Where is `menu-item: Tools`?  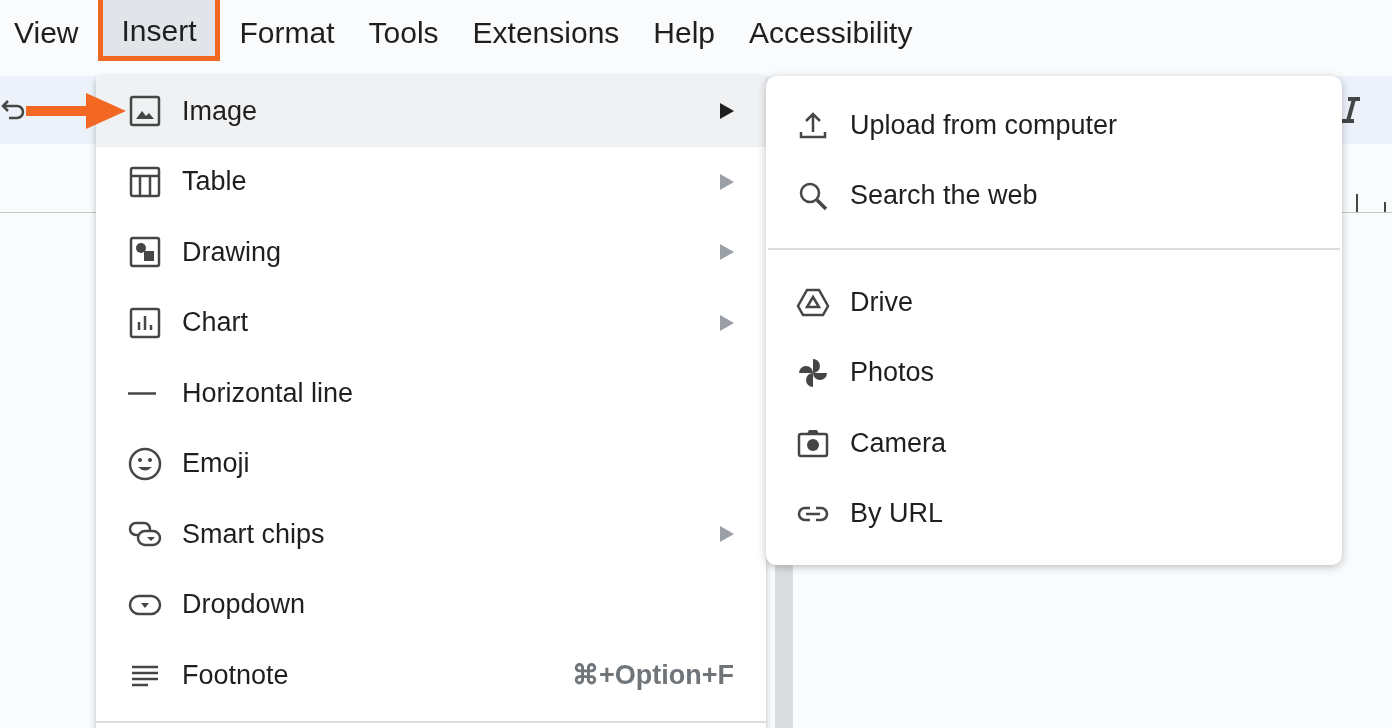
menu-item: Tools is located at coordinates (403, 33).